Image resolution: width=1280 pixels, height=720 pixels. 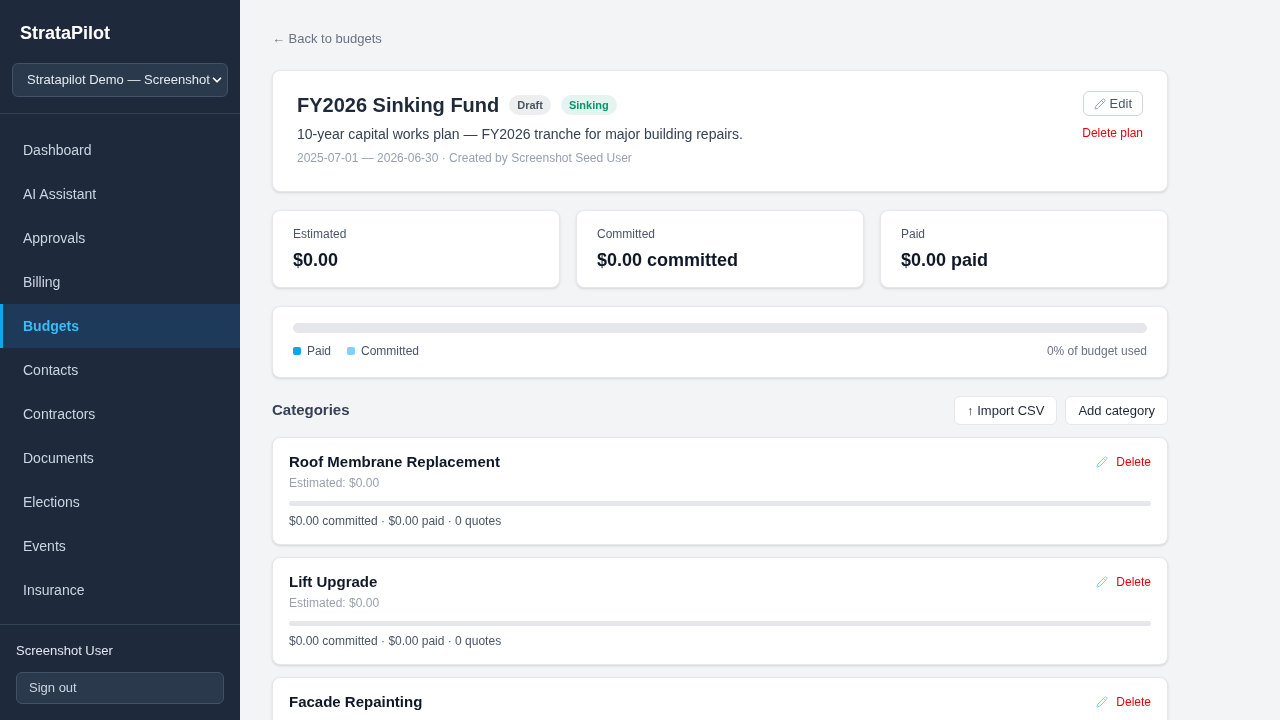 What do you see at coordinates (120, 590) in the screenshot?
I see `nav-item: Insurance` at bounding box center [120, 590].